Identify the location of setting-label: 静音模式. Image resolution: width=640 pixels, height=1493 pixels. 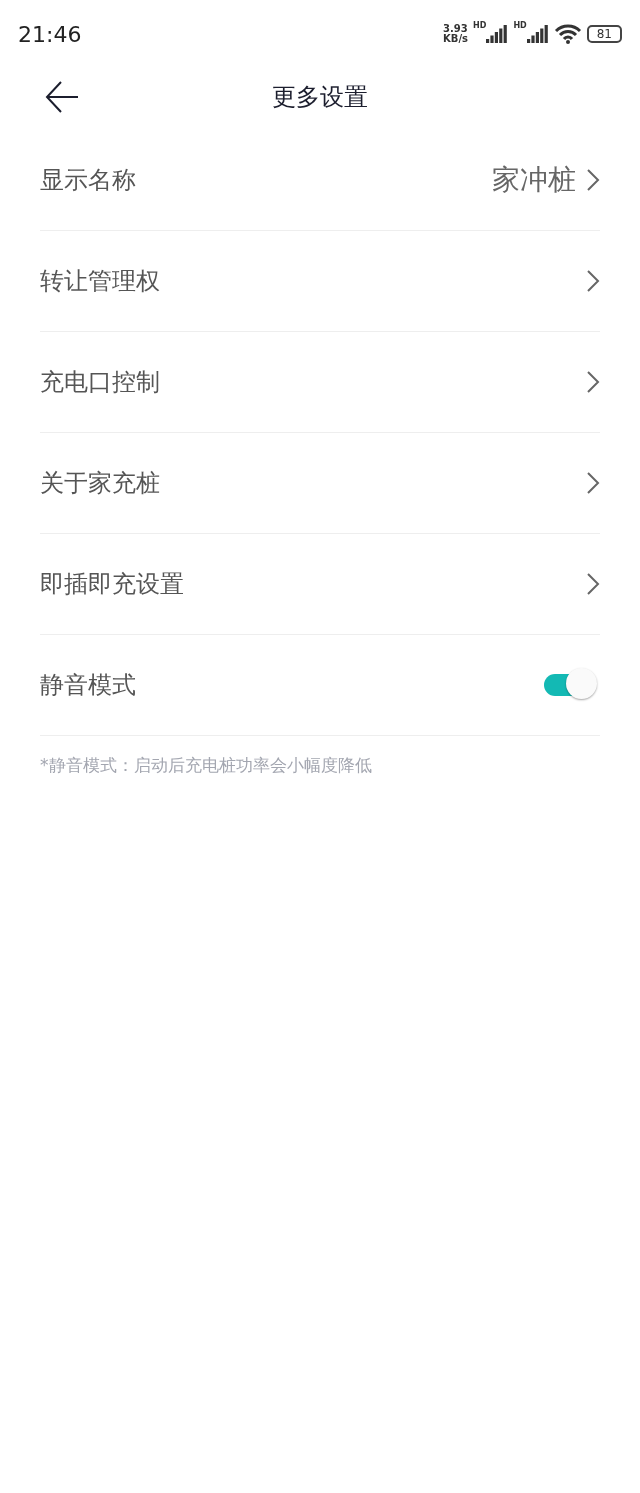
(88, 685).